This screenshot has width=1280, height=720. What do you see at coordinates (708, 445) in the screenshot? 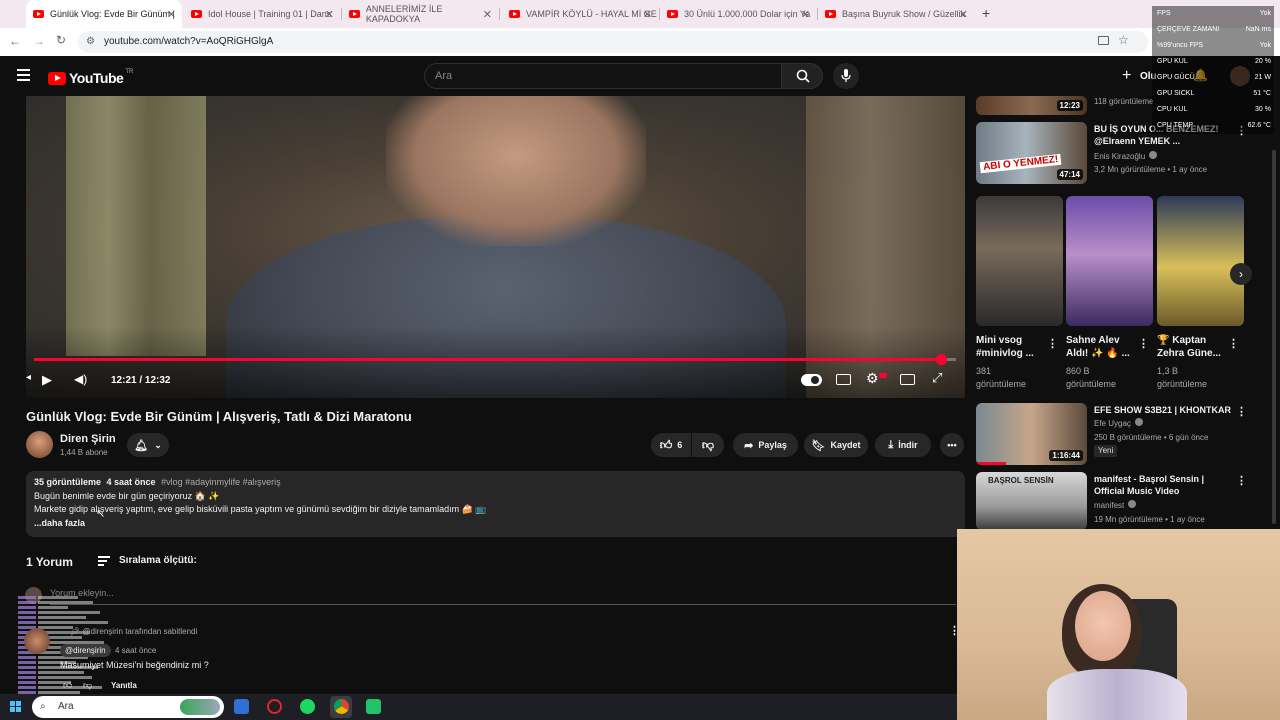
I see `dislike-button: 👎︎` at bounding box center [708, 445].